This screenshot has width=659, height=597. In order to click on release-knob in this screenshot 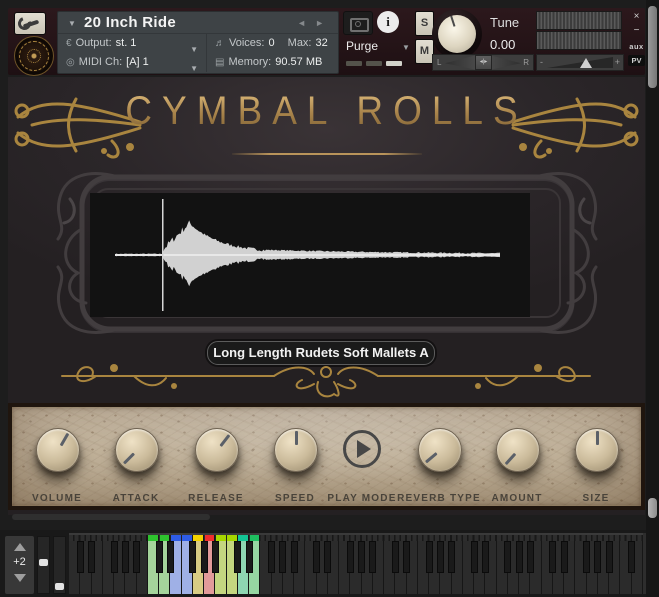, I will do `click(217, 450)`.